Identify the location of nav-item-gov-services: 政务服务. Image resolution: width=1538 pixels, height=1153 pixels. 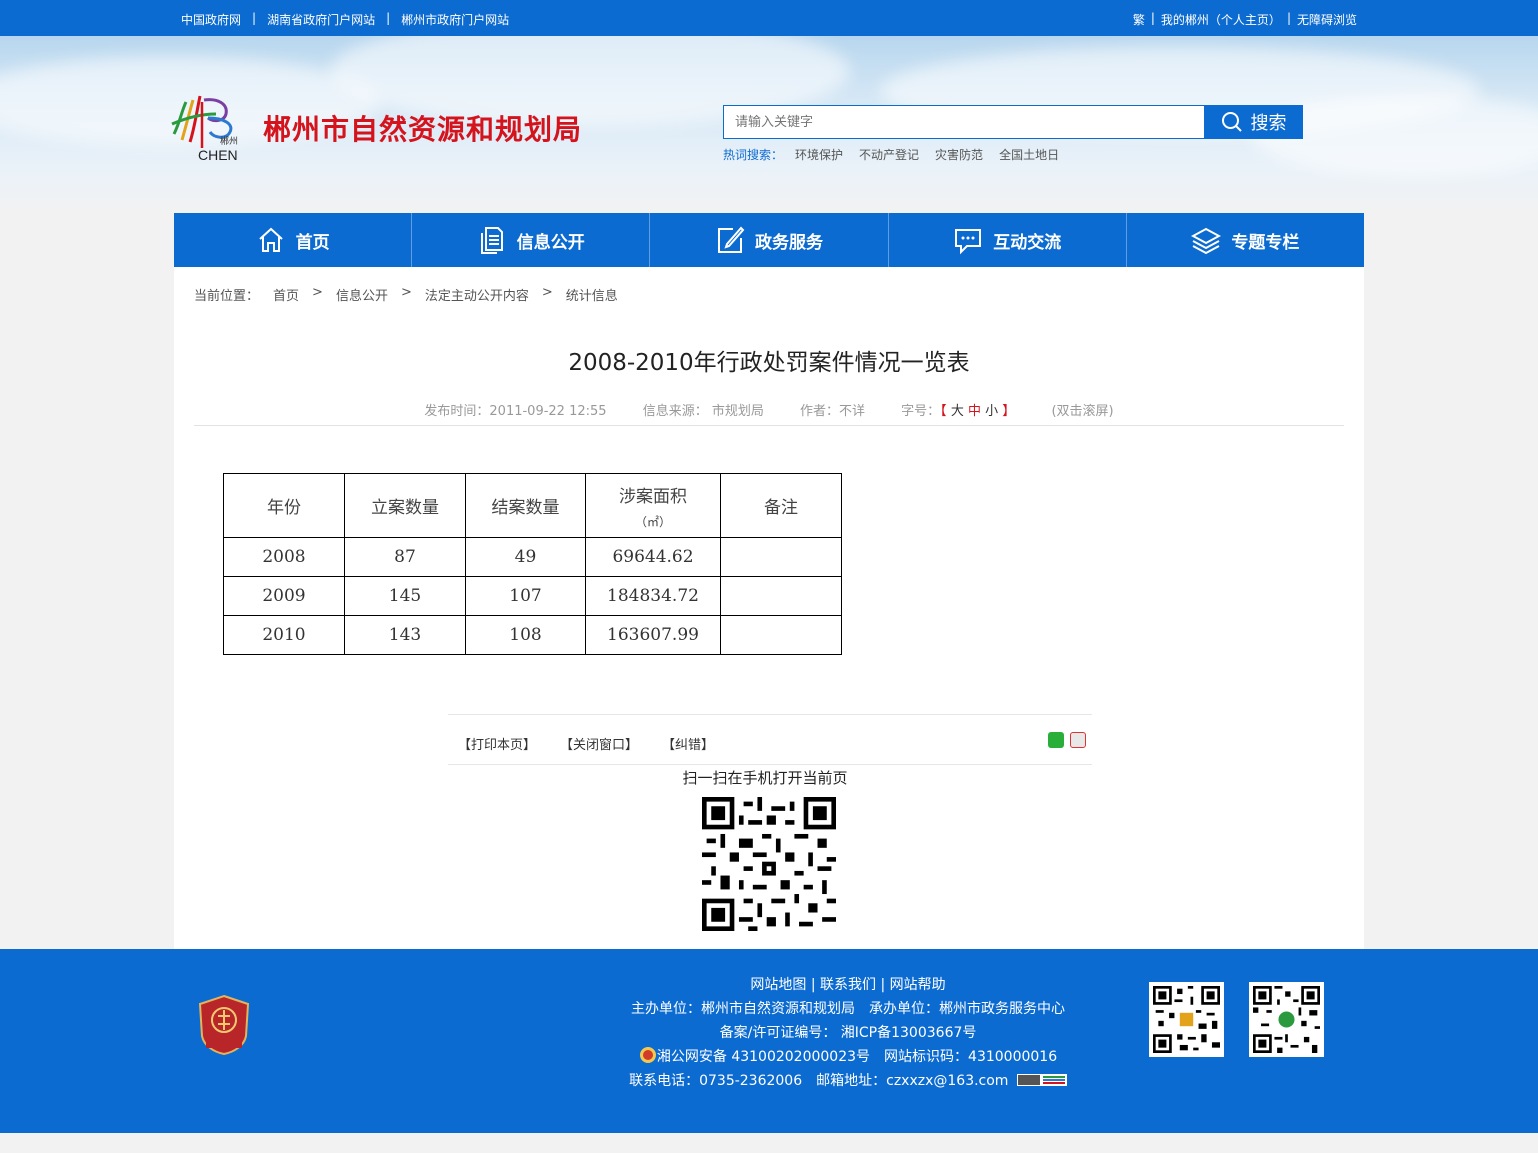
(769, 240).